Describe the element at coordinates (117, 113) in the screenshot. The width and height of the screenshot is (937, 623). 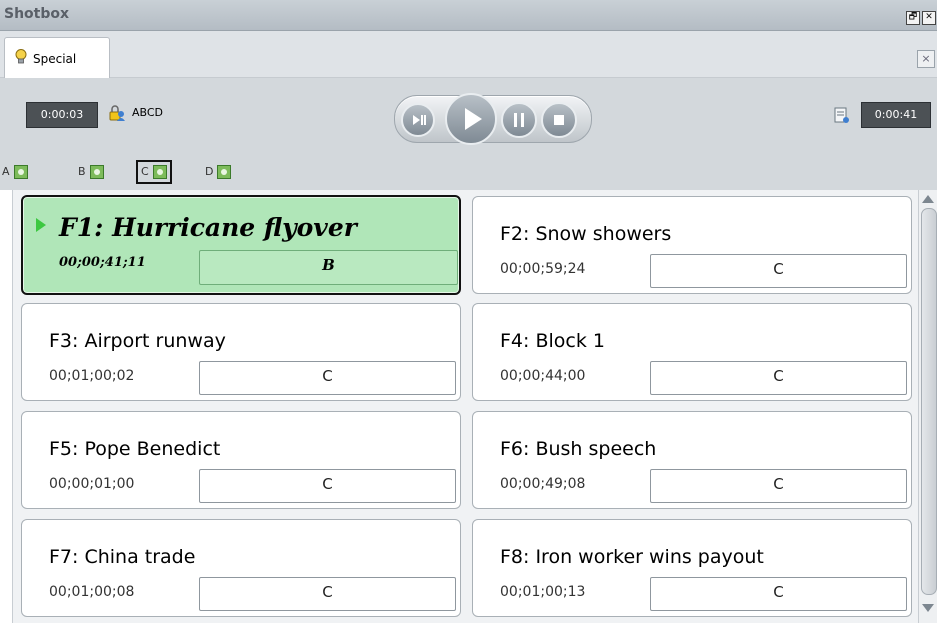
I see `user-lock-icon` at that location.